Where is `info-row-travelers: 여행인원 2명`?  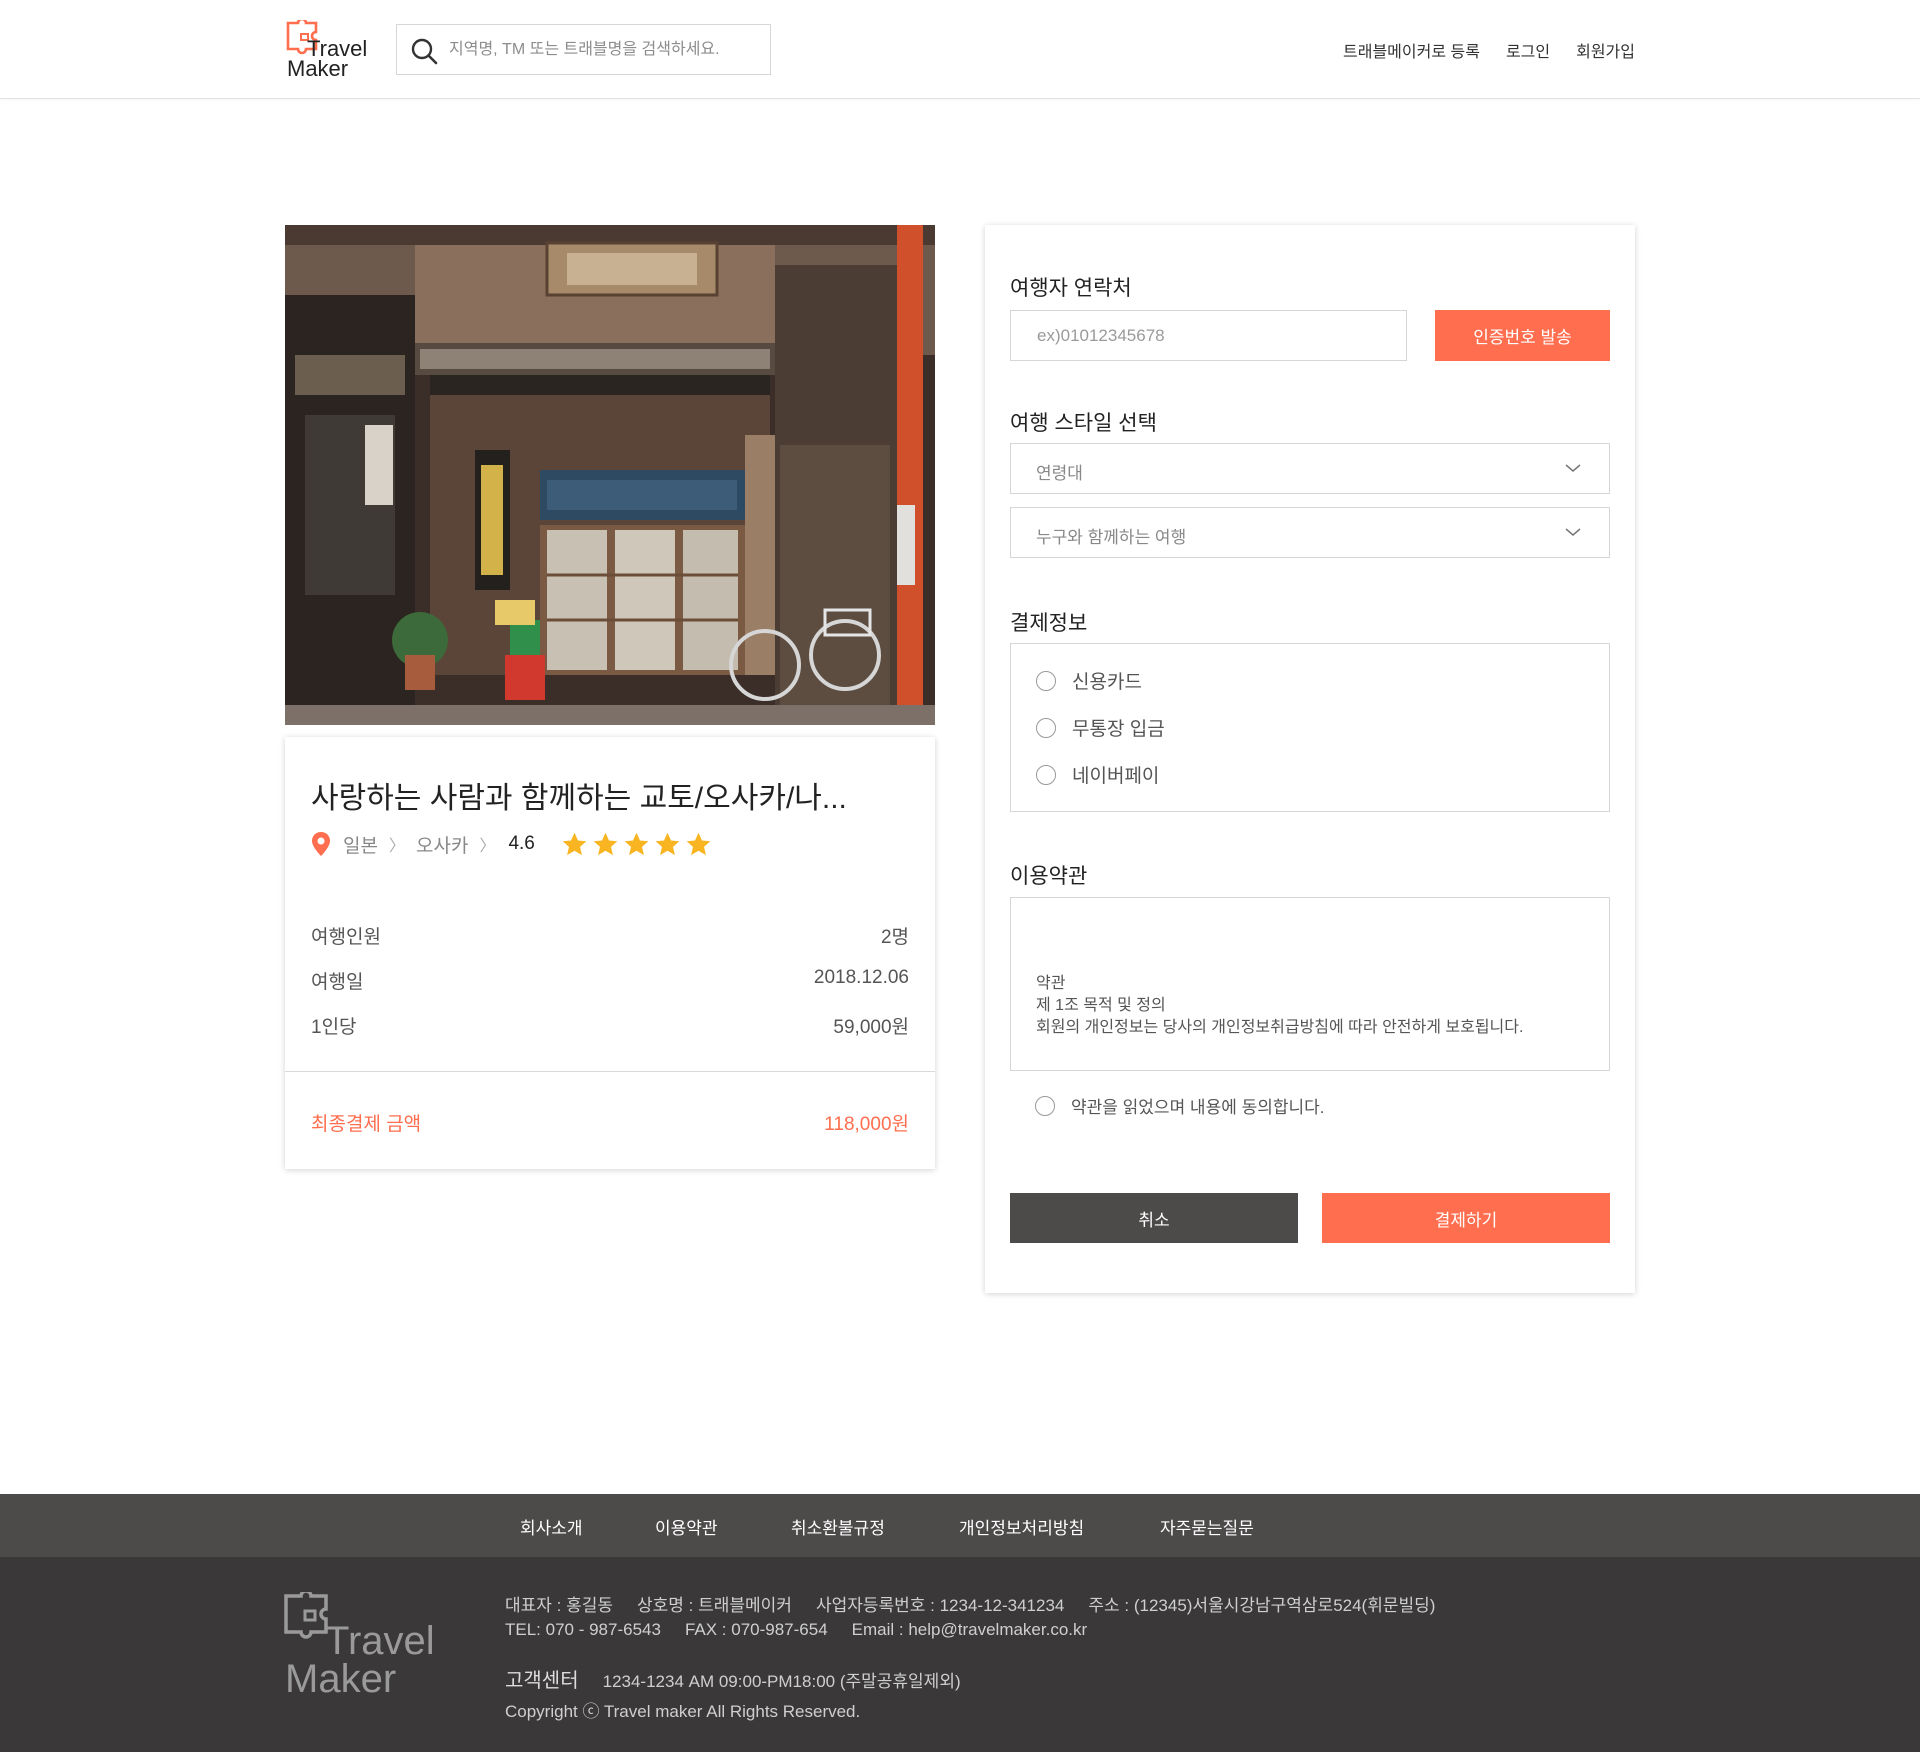
info-row-travelers: 여행인원 2명 is located at coordinates (610, 935).